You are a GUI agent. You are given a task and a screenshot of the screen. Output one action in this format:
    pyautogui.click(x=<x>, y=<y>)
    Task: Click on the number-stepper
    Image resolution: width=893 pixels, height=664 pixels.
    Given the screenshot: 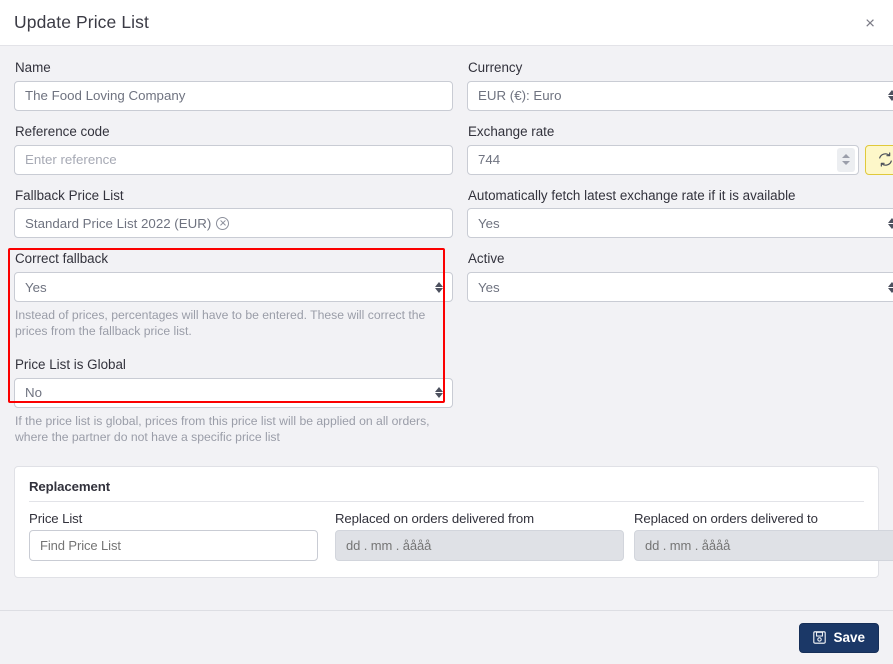 What is the action you would take?
    pyautogui.click(x=846, y=159)
    